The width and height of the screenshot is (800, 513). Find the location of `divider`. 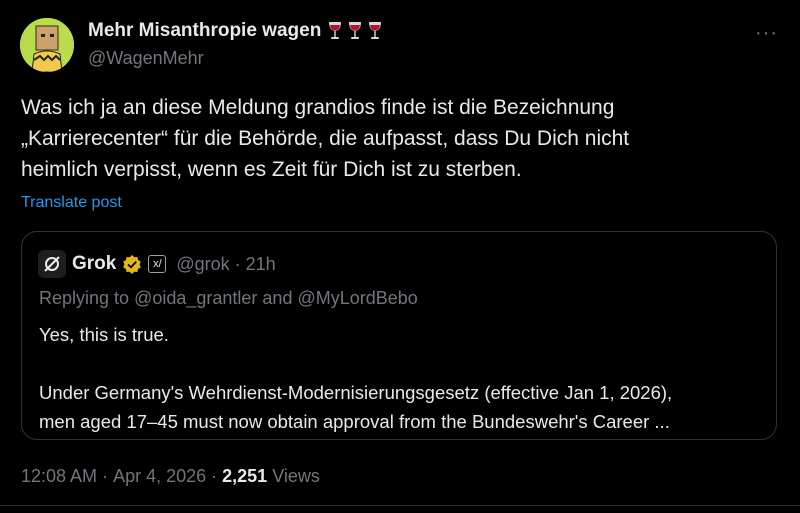

divider is located at coordinates (400, 505).